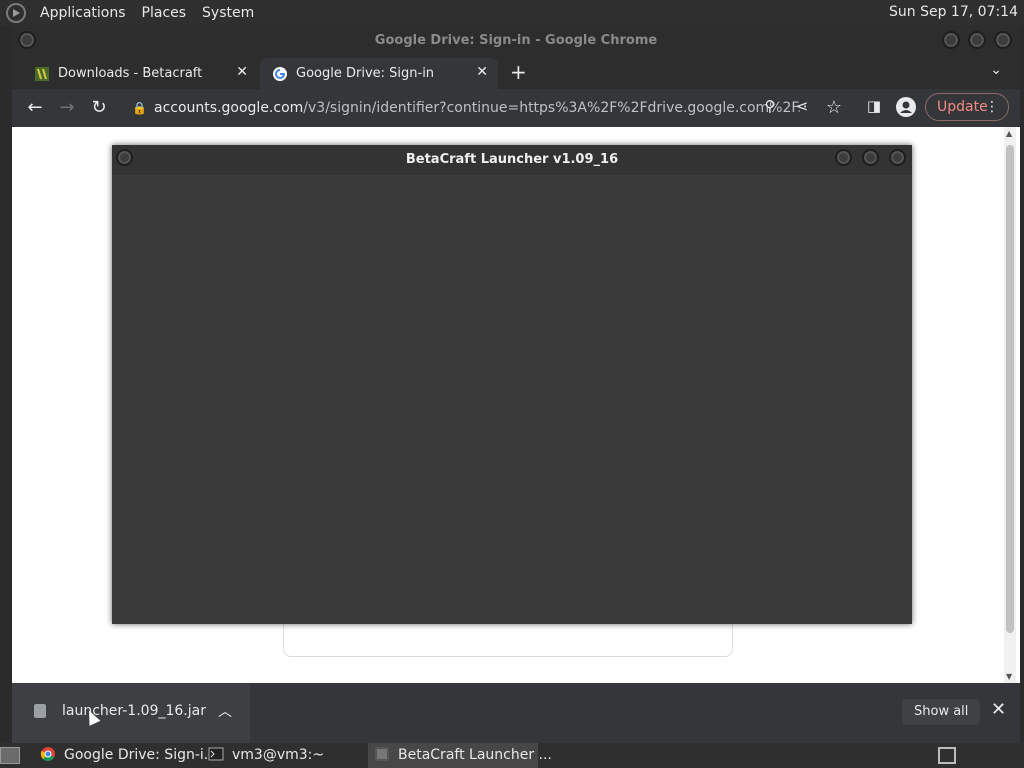 This screenshot has width=1024, height=768. What do you see at coordinates (365, 73) in the screenshot?
I see `tab-label: Google Drive: Sign-in` at bounding box center [365, 73].